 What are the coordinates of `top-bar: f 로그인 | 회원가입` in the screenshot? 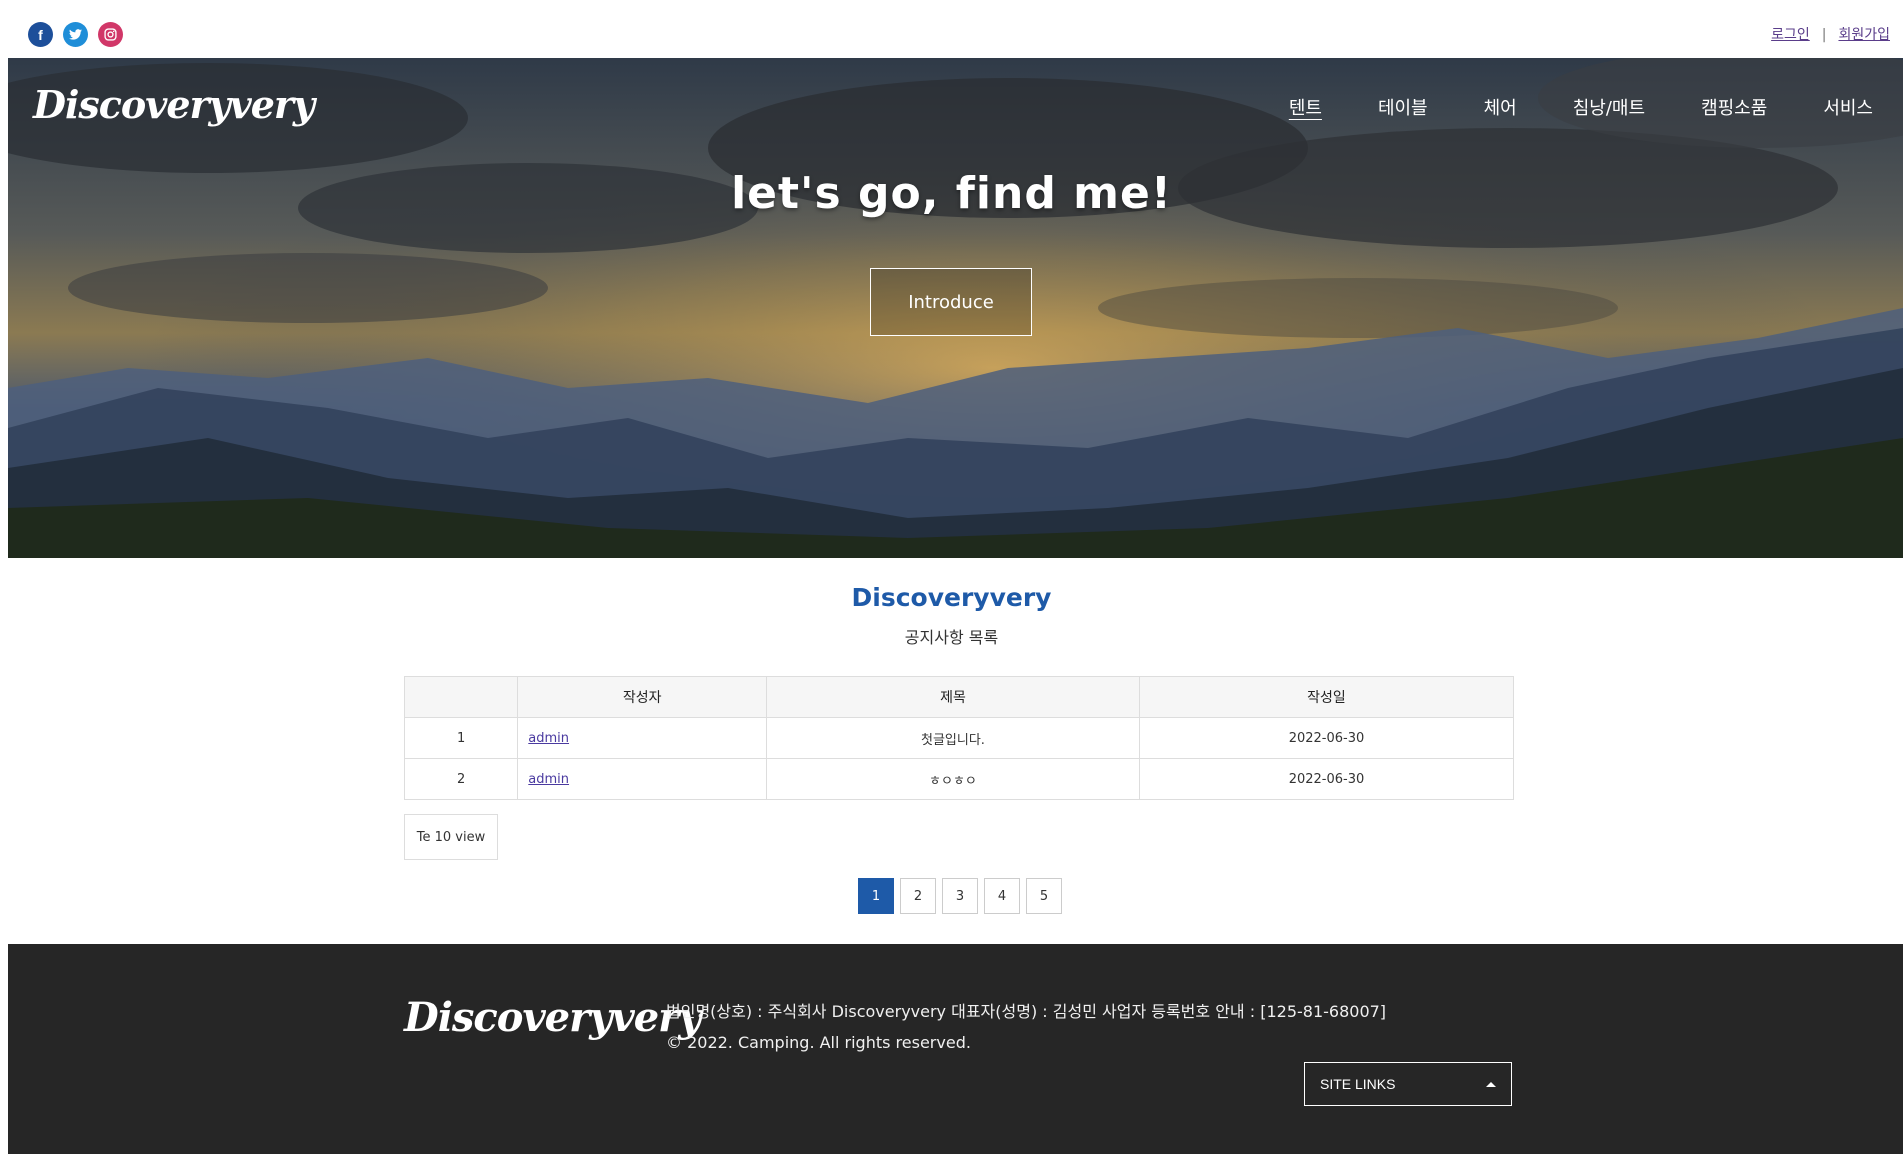 It's located at (951, 29).